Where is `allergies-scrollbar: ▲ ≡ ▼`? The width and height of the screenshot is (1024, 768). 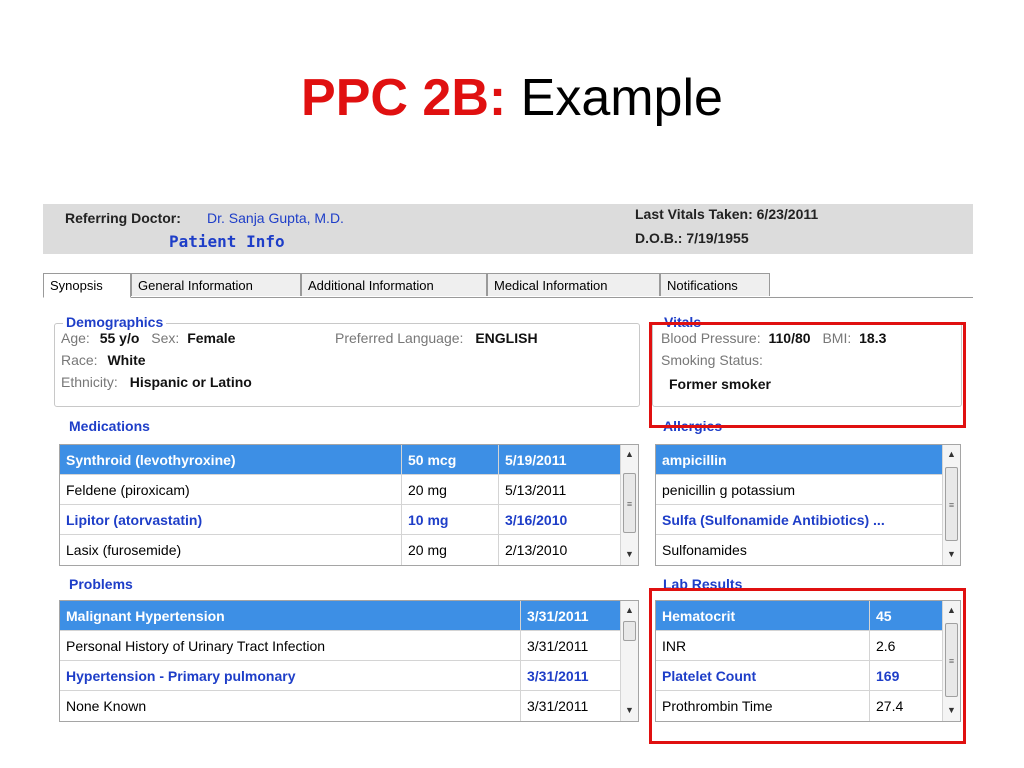
allergies-scrollbar: ▲ ≡ ▼ is located at coordinates (951, 505).